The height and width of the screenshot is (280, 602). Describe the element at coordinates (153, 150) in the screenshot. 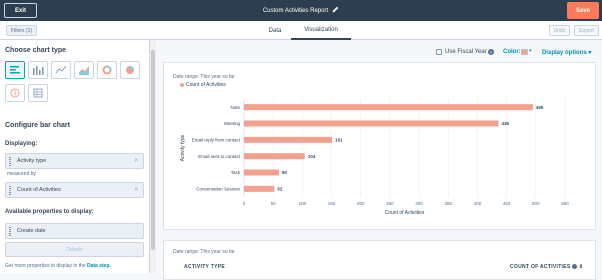

I see `scrollbar-thumb` at that location.